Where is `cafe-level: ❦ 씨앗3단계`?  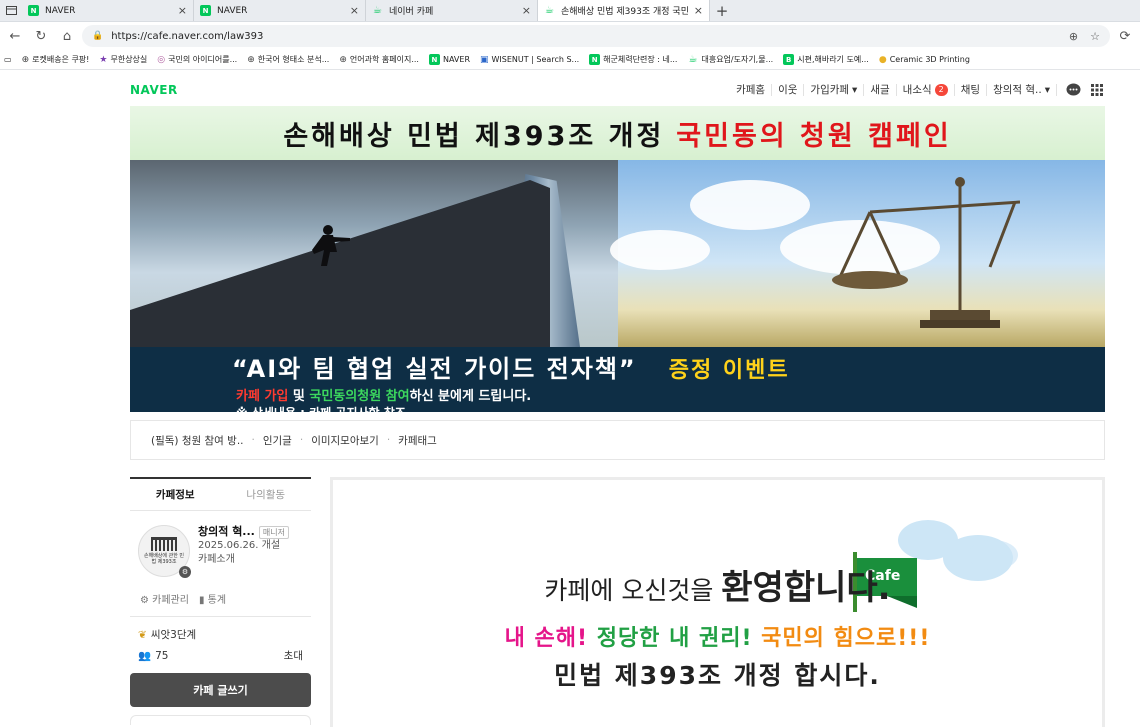 cafe-level: ❦ 씨앗3단계 is located at coordinates (167, 635).